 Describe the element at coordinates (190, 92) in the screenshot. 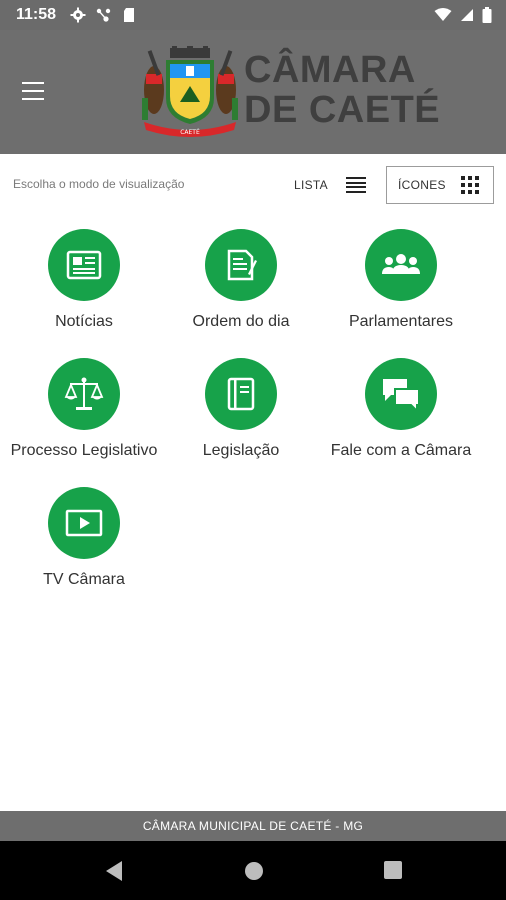

I see `coat-of-arms-logo: CAETÉ` at that location.